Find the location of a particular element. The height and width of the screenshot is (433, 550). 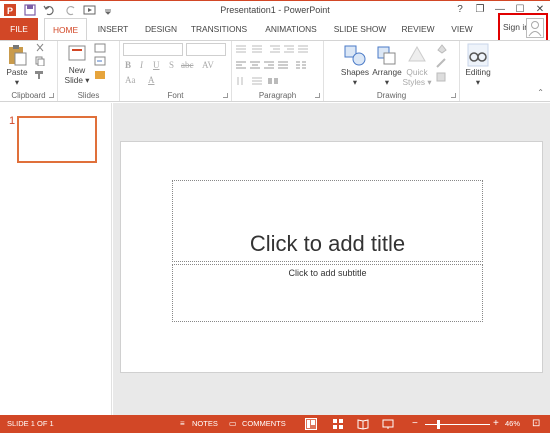

format-painter-icon is located at coordinates (40, 75).